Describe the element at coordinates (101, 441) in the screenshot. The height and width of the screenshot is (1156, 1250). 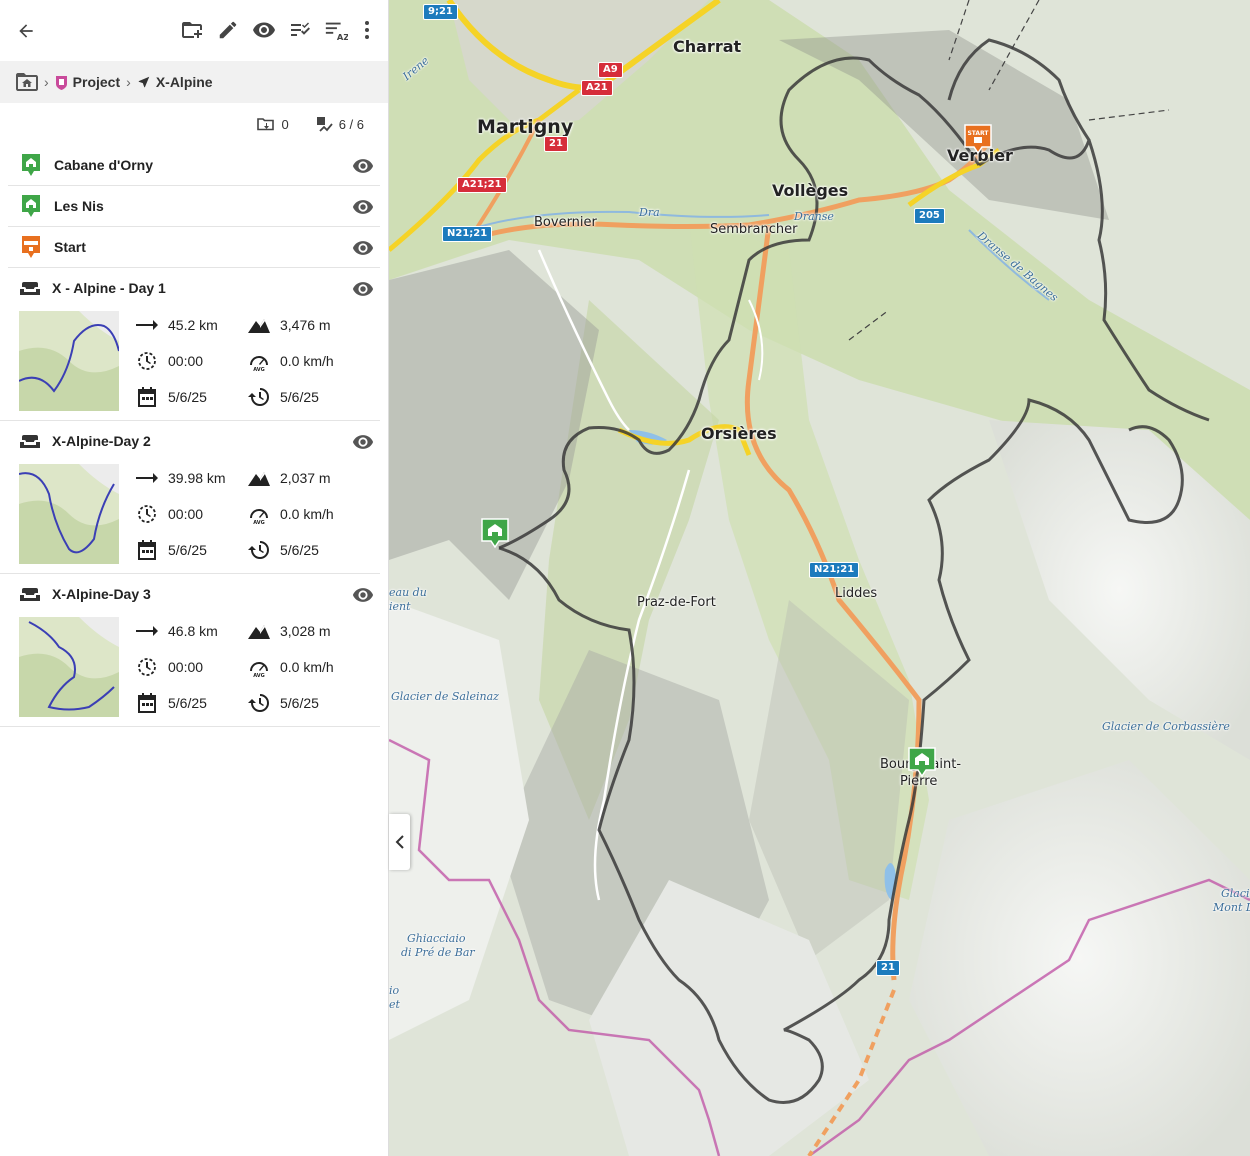
I see `track-label: X-Alpine-Day 2` at that location.